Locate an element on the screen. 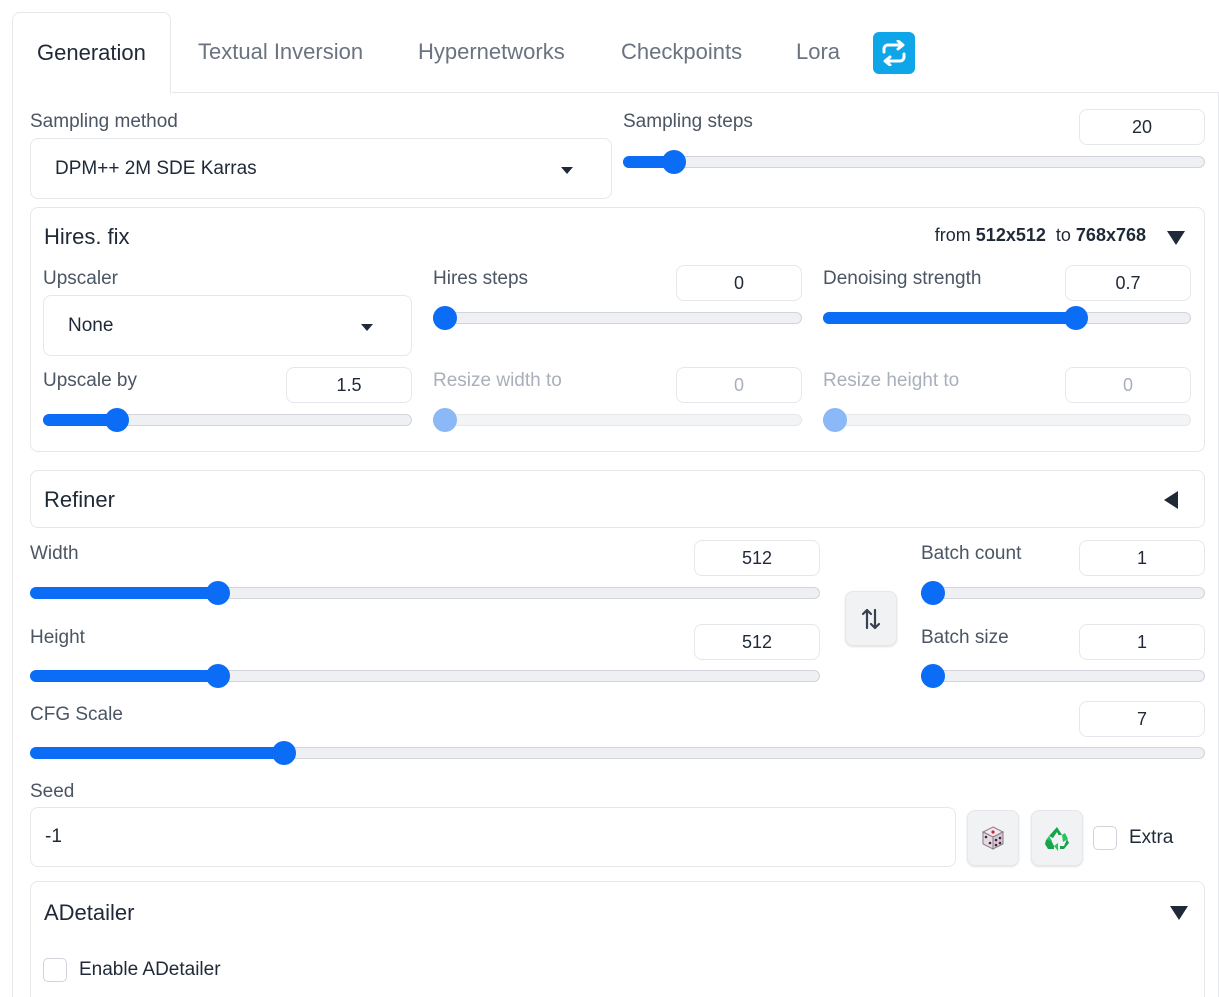 The image size is (1219, 997). refresh-icon is located at coordinates (894, 53).